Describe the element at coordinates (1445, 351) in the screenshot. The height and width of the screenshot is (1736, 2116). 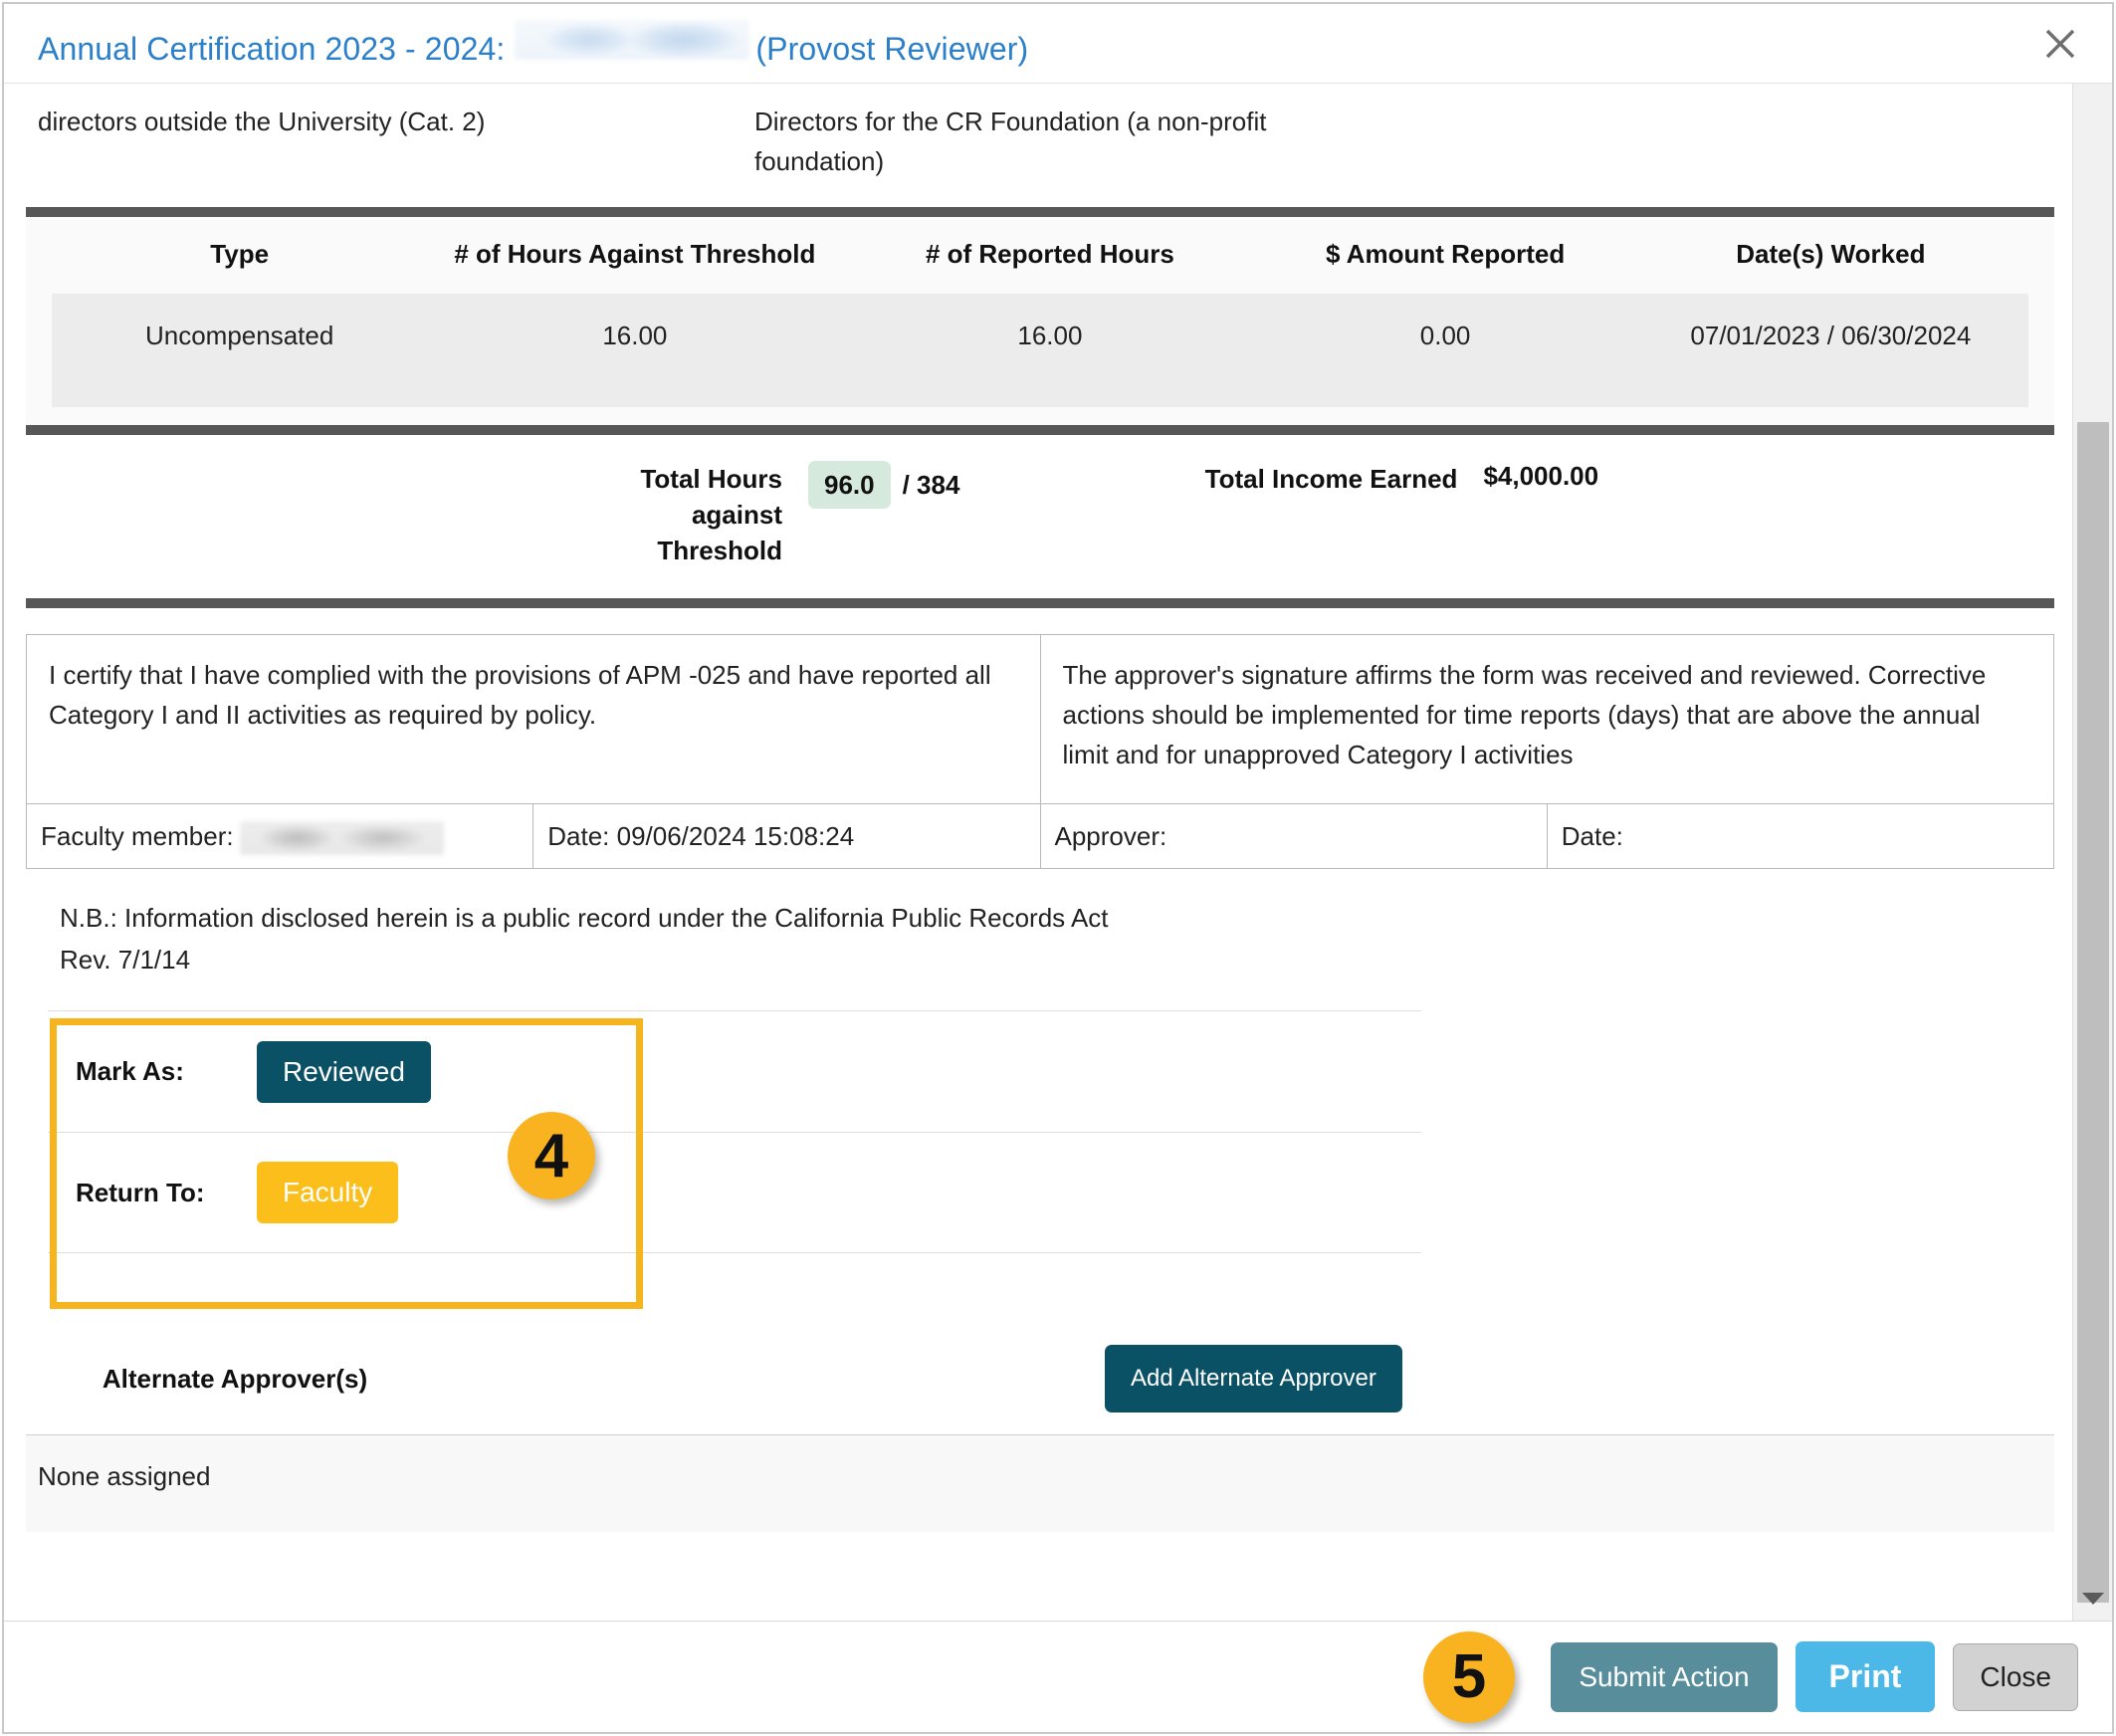
I see `cell-amount-reported: 0.00` at that location.